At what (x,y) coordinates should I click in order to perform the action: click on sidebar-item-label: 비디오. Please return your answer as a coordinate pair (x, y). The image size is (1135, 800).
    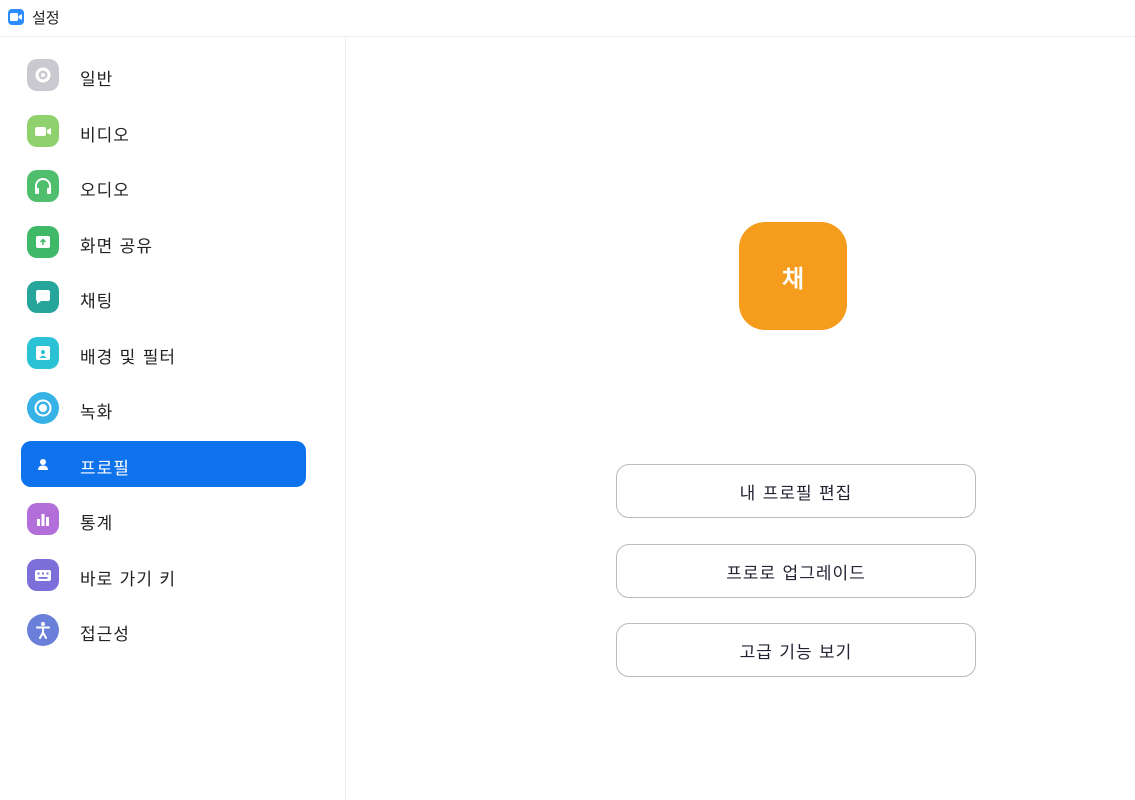
    Looking at the image, I should click on (105, 136).